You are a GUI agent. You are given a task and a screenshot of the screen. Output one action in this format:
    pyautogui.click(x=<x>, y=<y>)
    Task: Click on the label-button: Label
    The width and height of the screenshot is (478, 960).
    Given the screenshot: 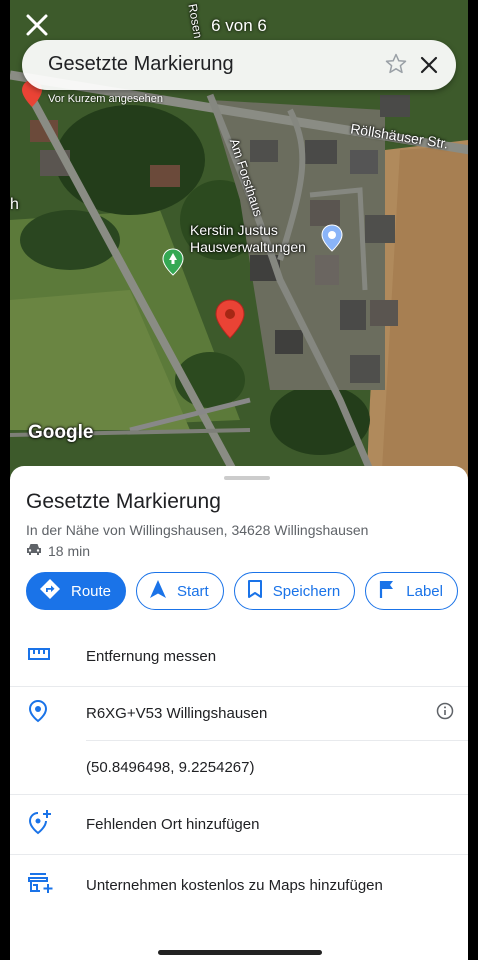 What is the action you would take?
    pyautogui.click(x=411, y=591)
    